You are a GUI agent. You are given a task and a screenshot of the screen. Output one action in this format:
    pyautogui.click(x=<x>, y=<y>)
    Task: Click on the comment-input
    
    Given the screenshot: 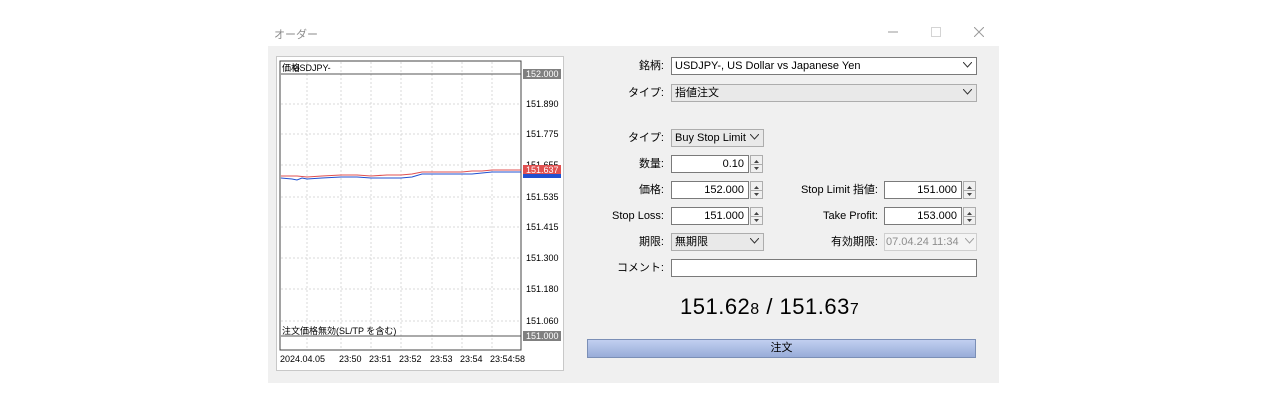 What is the action you would take?
    pyautogui.click(x=824, y=268)
    